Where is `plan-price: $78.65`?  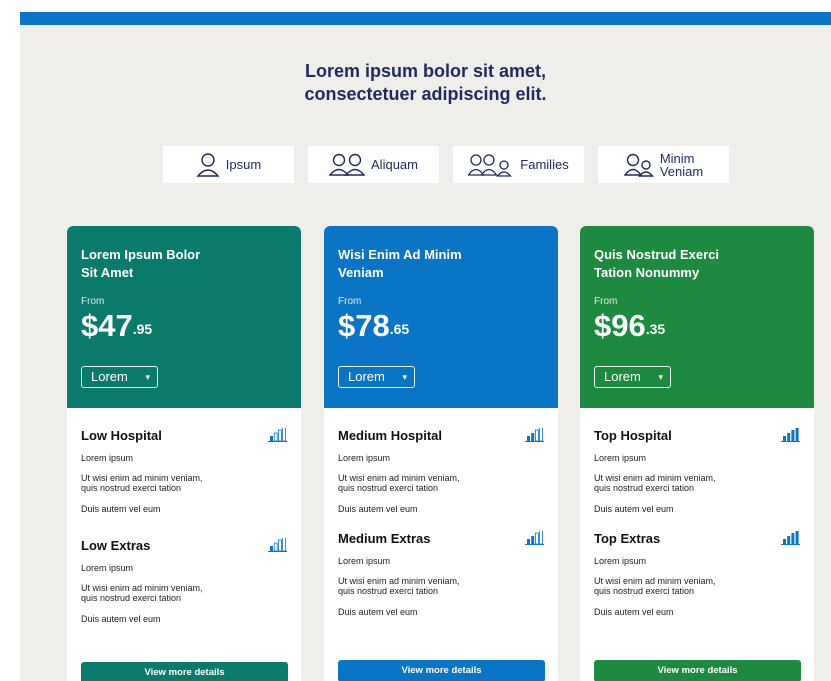 plan-price: $78.65 is located at coordinates (373, 326).